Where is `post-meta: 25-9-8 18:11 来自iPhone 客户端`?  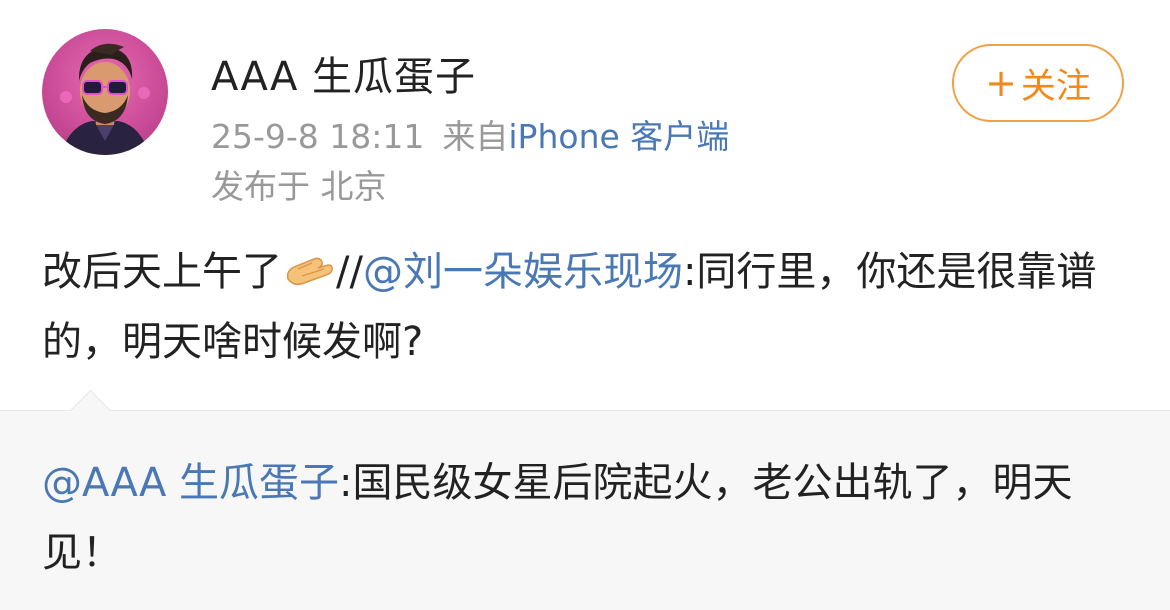 post-meta: 25-9-8 18:11 来自iPhone 客户端 is located at coordinates (470, 134).